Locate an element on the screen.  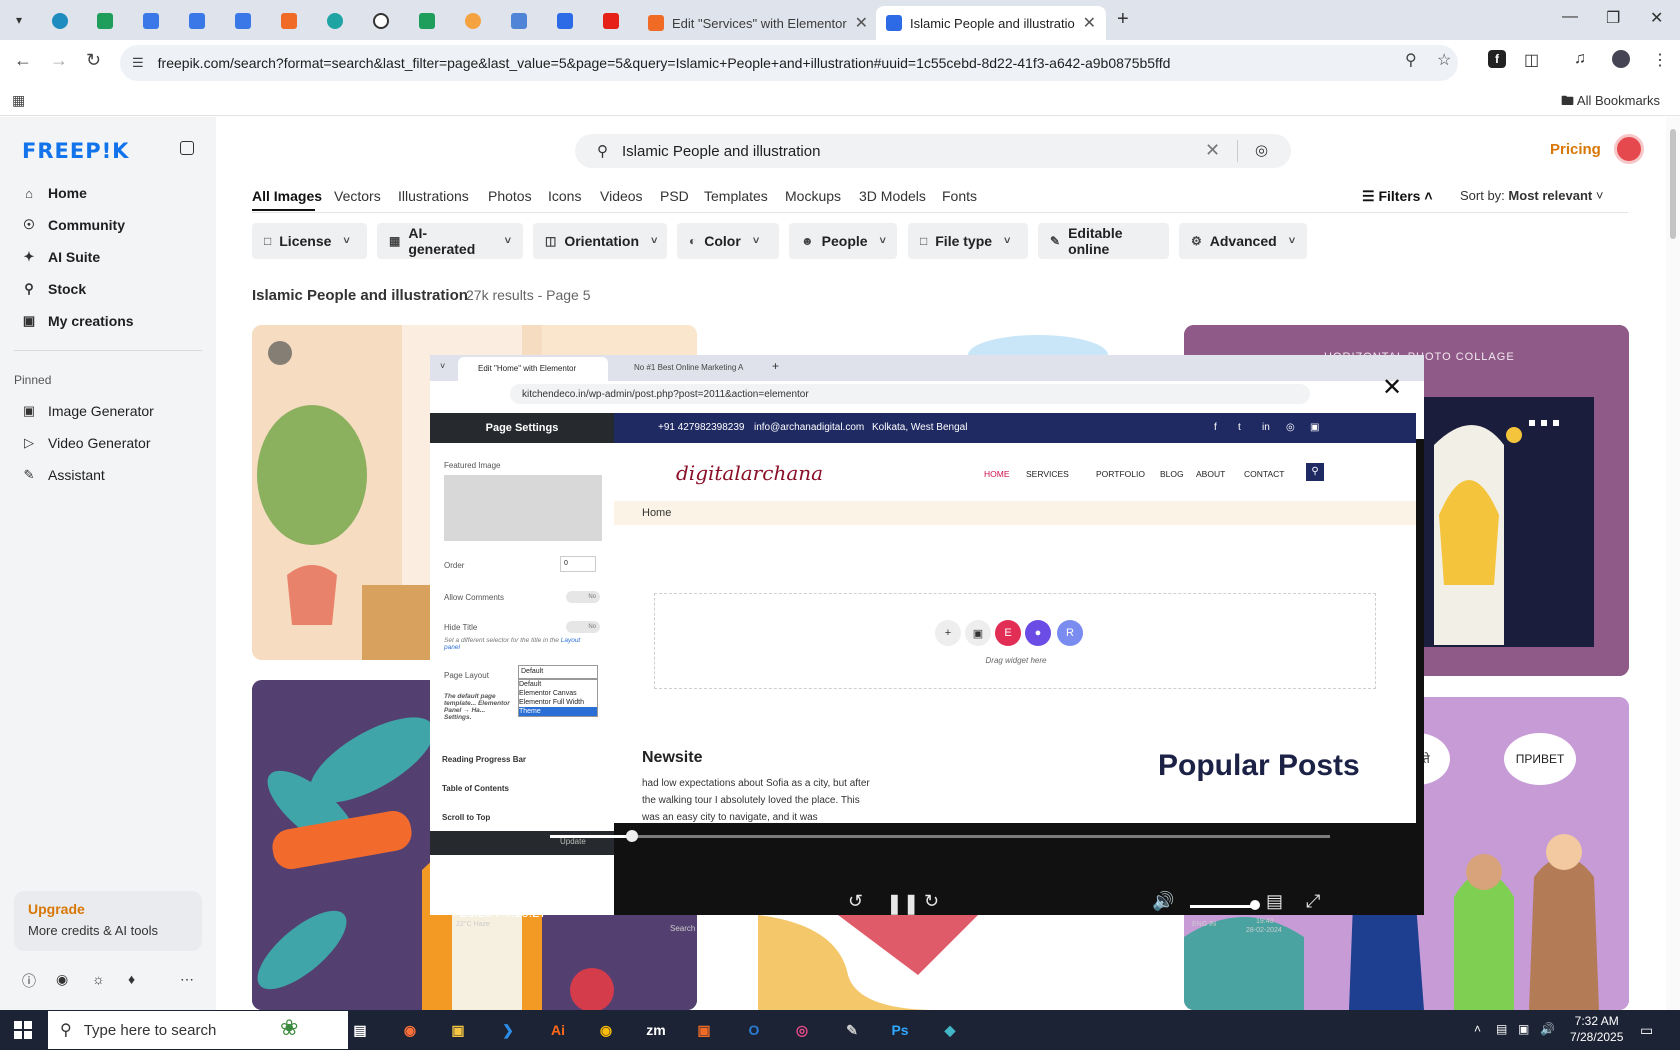
reload-icon: ↻ is located at coordinates (93, 60).